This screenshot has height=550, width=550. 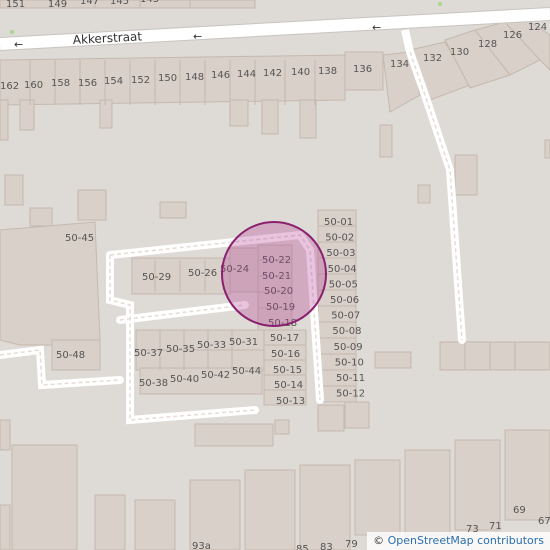 I want to click on house-number: 50-31, so click(x=243, y=342).